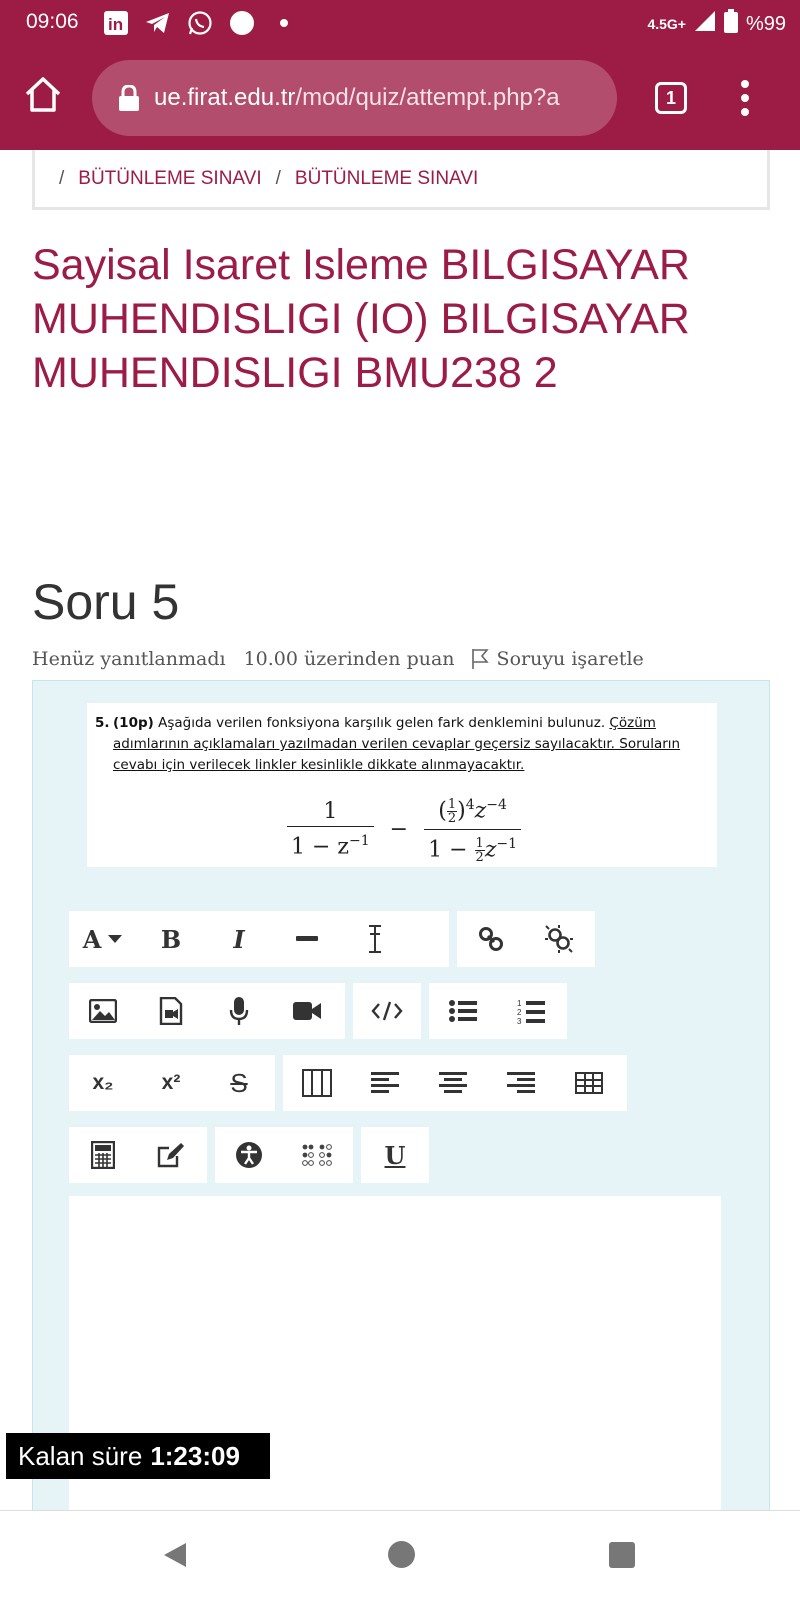 The height and width of the screenshot is (1600, 800). Describe the element at coordinates (375, 939) in the screenshot. I see `clear-formatting-icon` at that location.